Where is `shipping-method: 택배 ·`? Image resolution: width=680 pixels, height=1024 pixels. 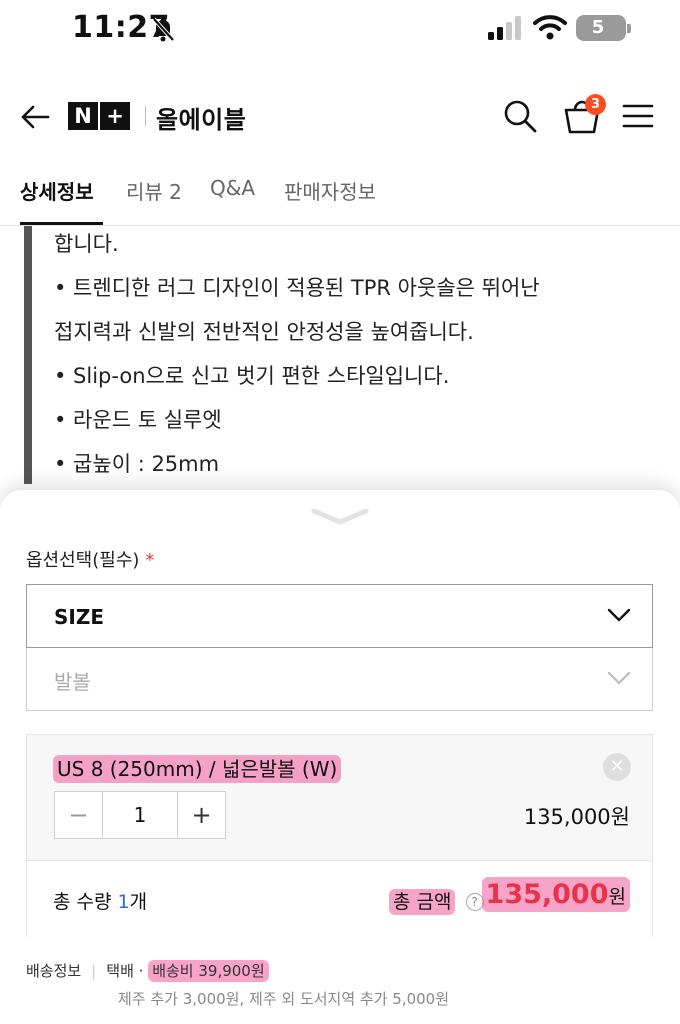 shipping-method: 택배 · is located at coordinates (125, 971).